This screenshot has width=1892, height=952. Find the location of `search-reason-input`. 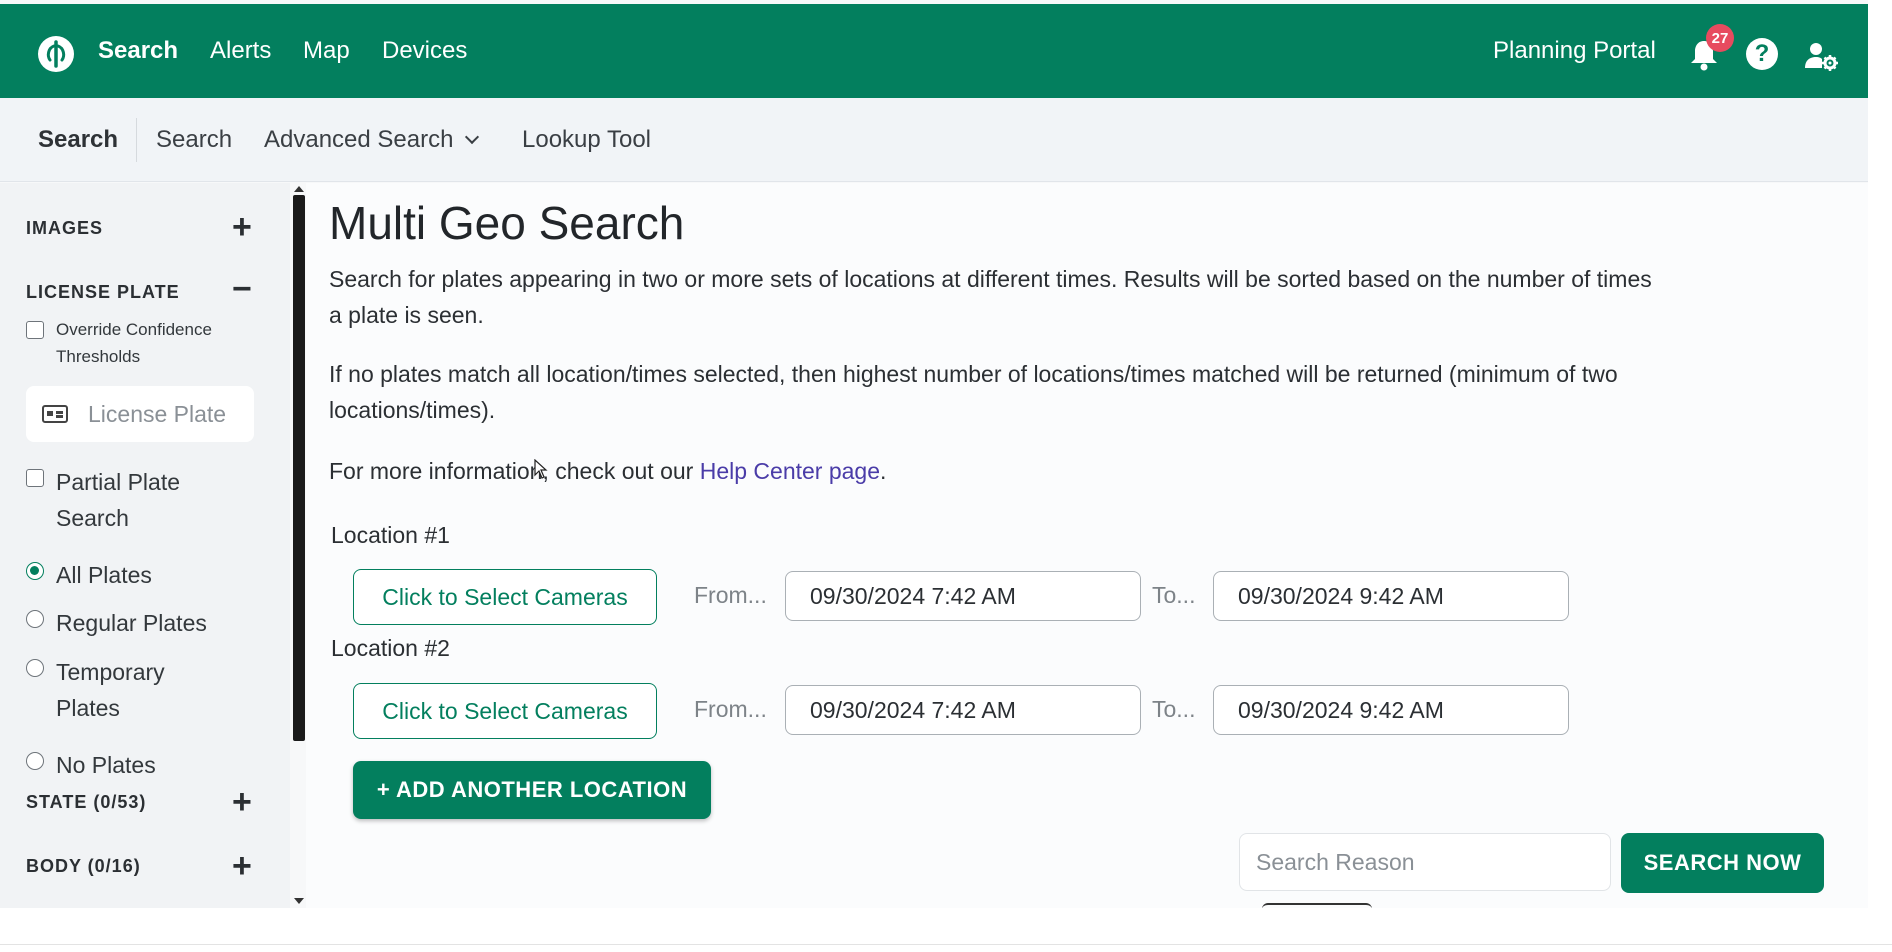

search-reason-input is located at coordinates (1425, 862).